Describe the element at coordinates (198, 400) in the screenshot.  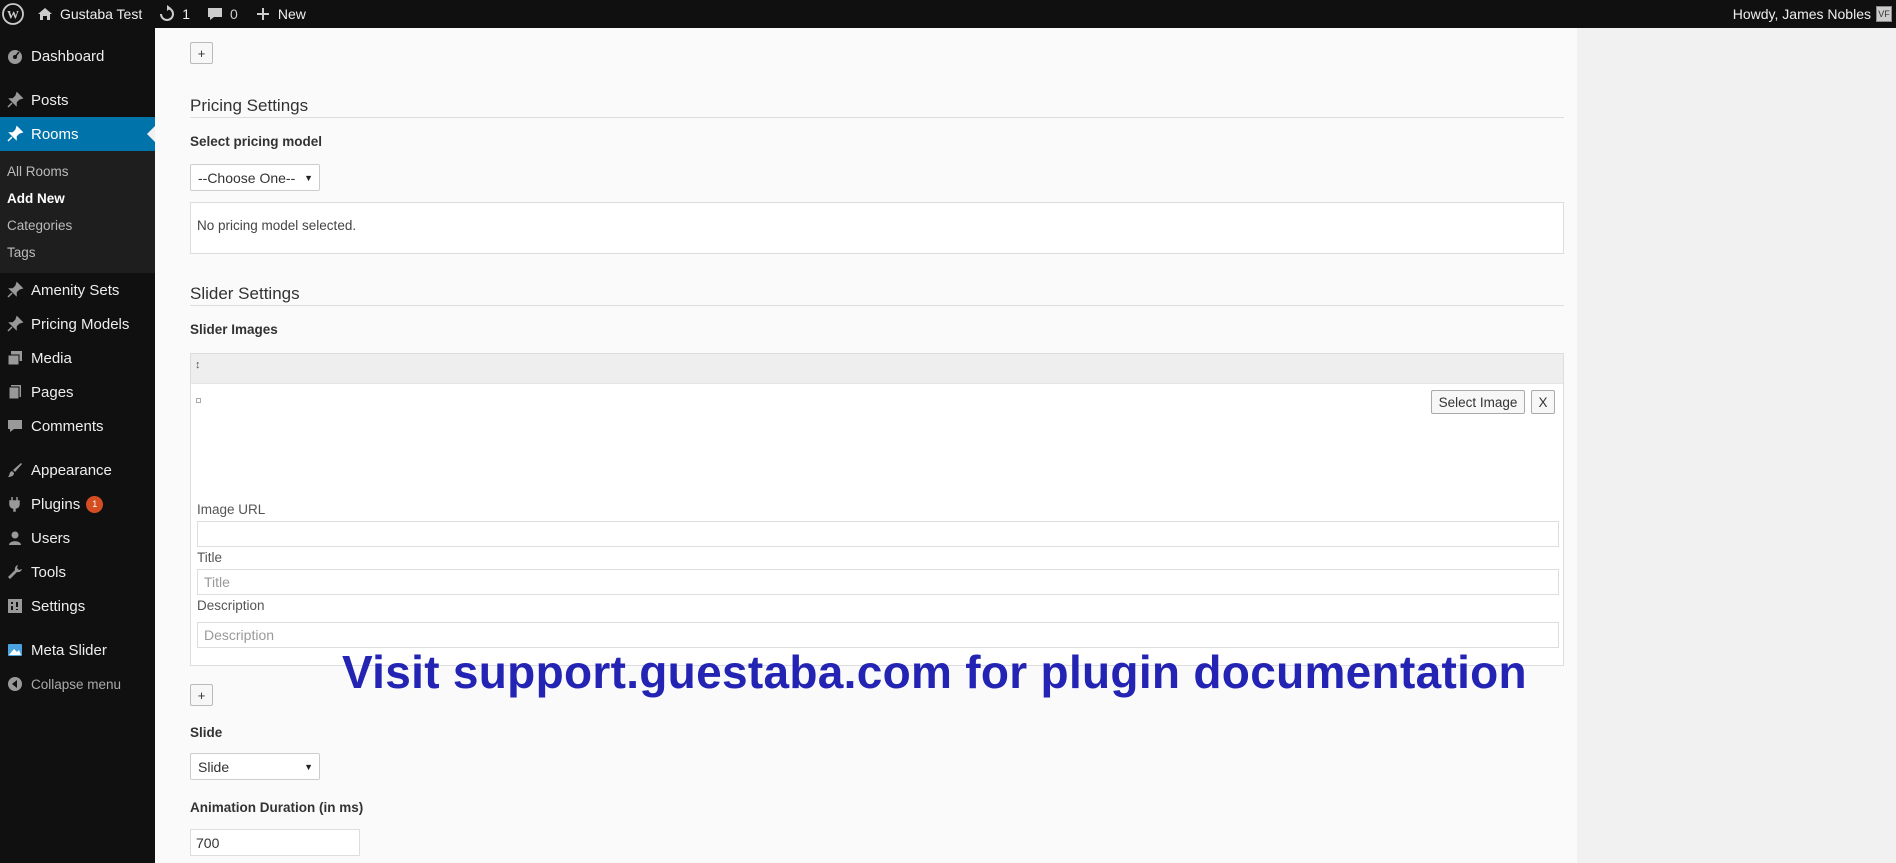
I see `image-thumbnail` at that location.